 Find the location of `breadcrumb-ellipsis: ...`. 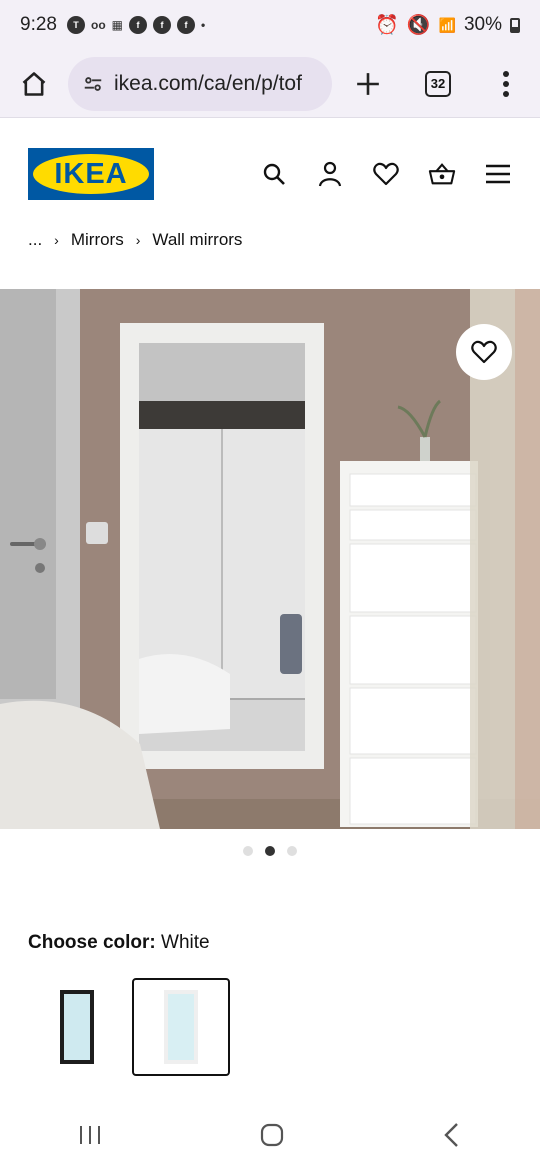

breadcrumb-ellipsis: ... is located at coordinates (35, 240).